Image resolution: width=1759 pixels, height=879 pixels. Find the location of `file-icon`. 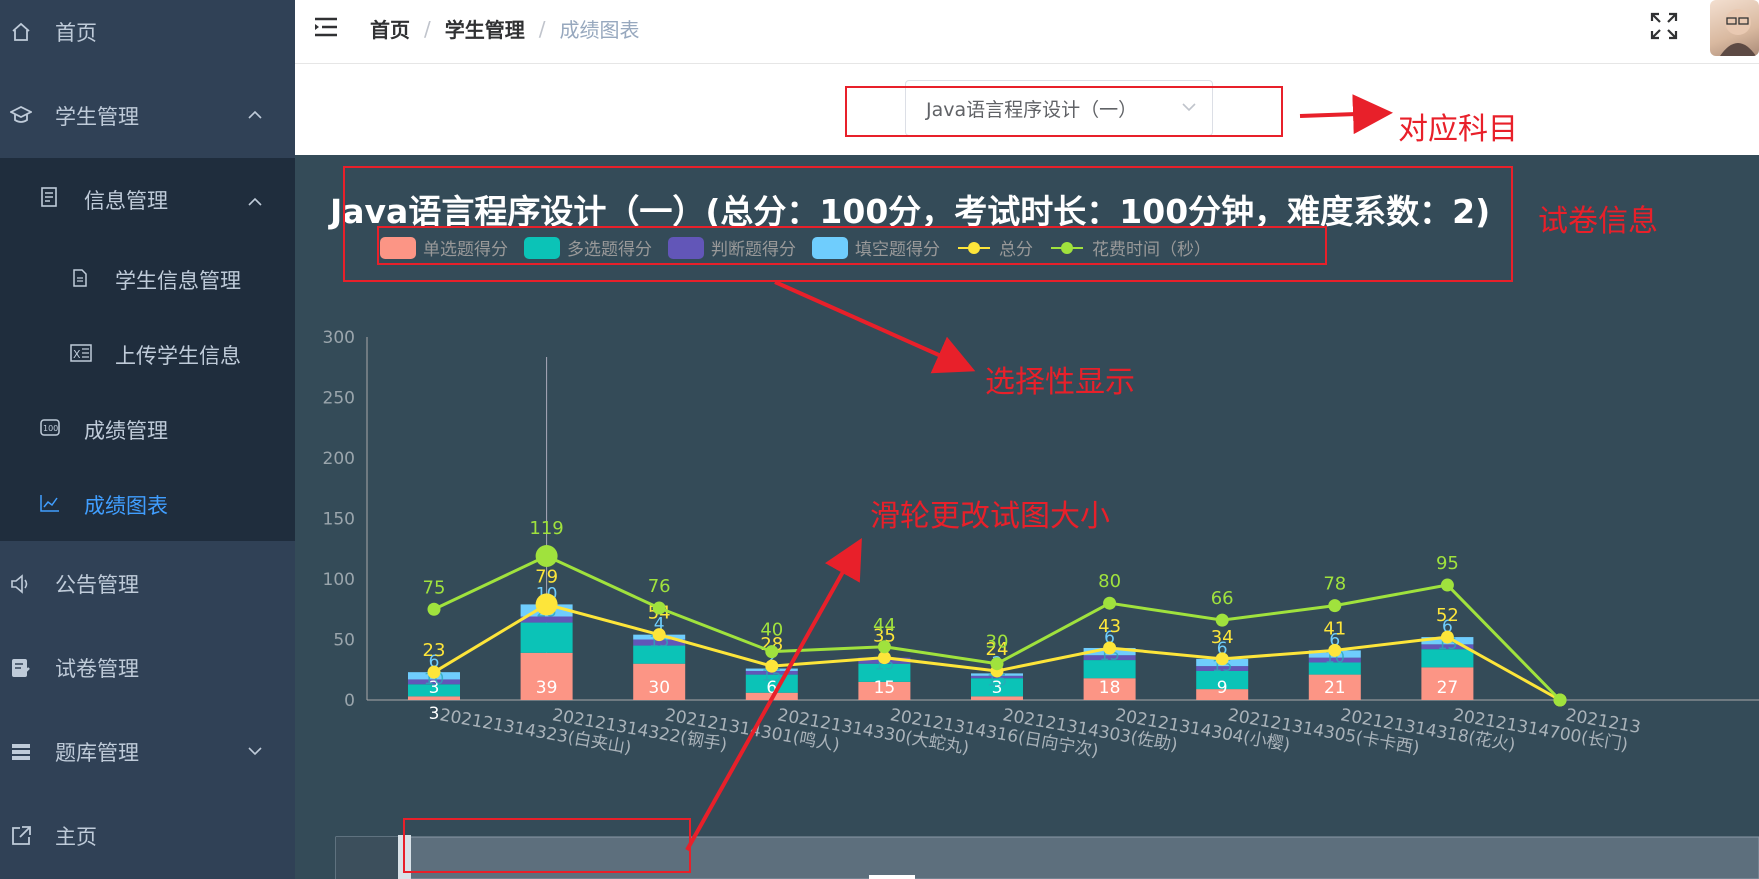

file-icon is located at coordinates (80, 280).